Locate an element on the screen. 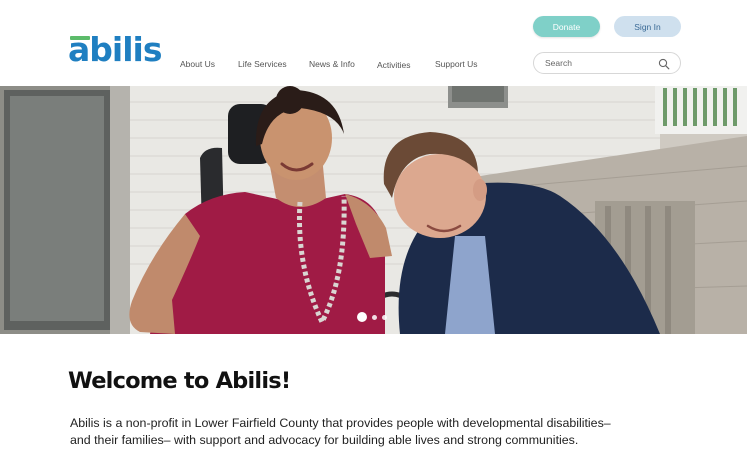 The image size is (747, 458). search-icon is located at coordinates (664, 64).